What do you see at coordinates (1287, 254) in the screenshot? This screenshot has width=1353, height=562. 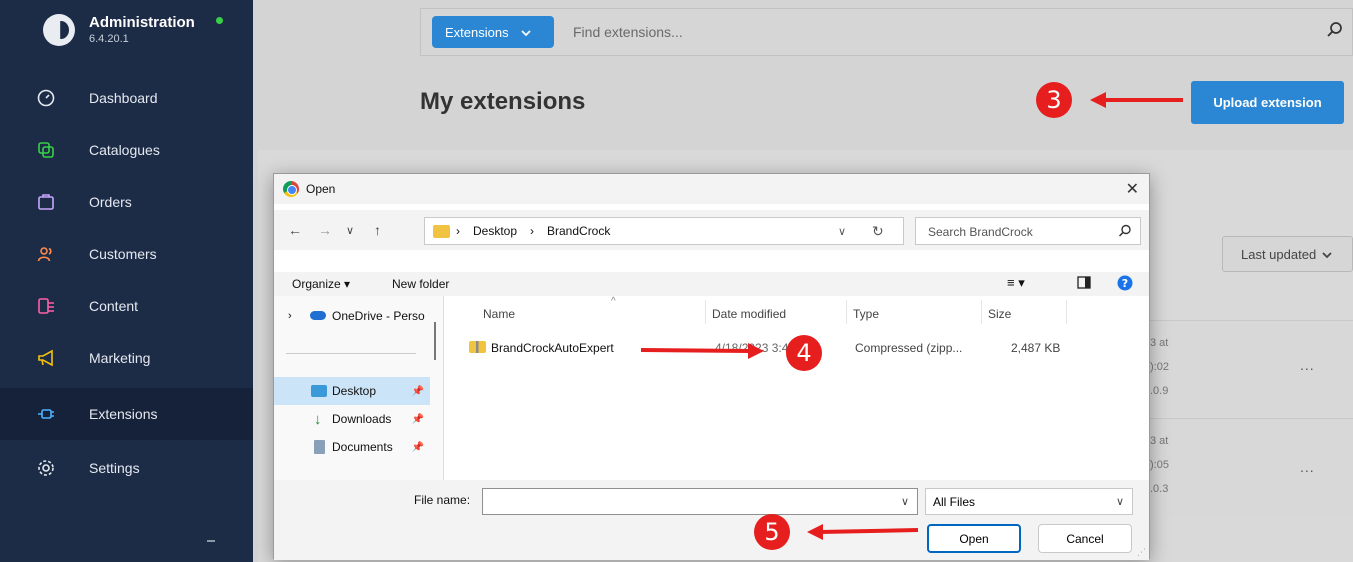 I see `sort-select: Last updated` at bounding box center [1287, 254].